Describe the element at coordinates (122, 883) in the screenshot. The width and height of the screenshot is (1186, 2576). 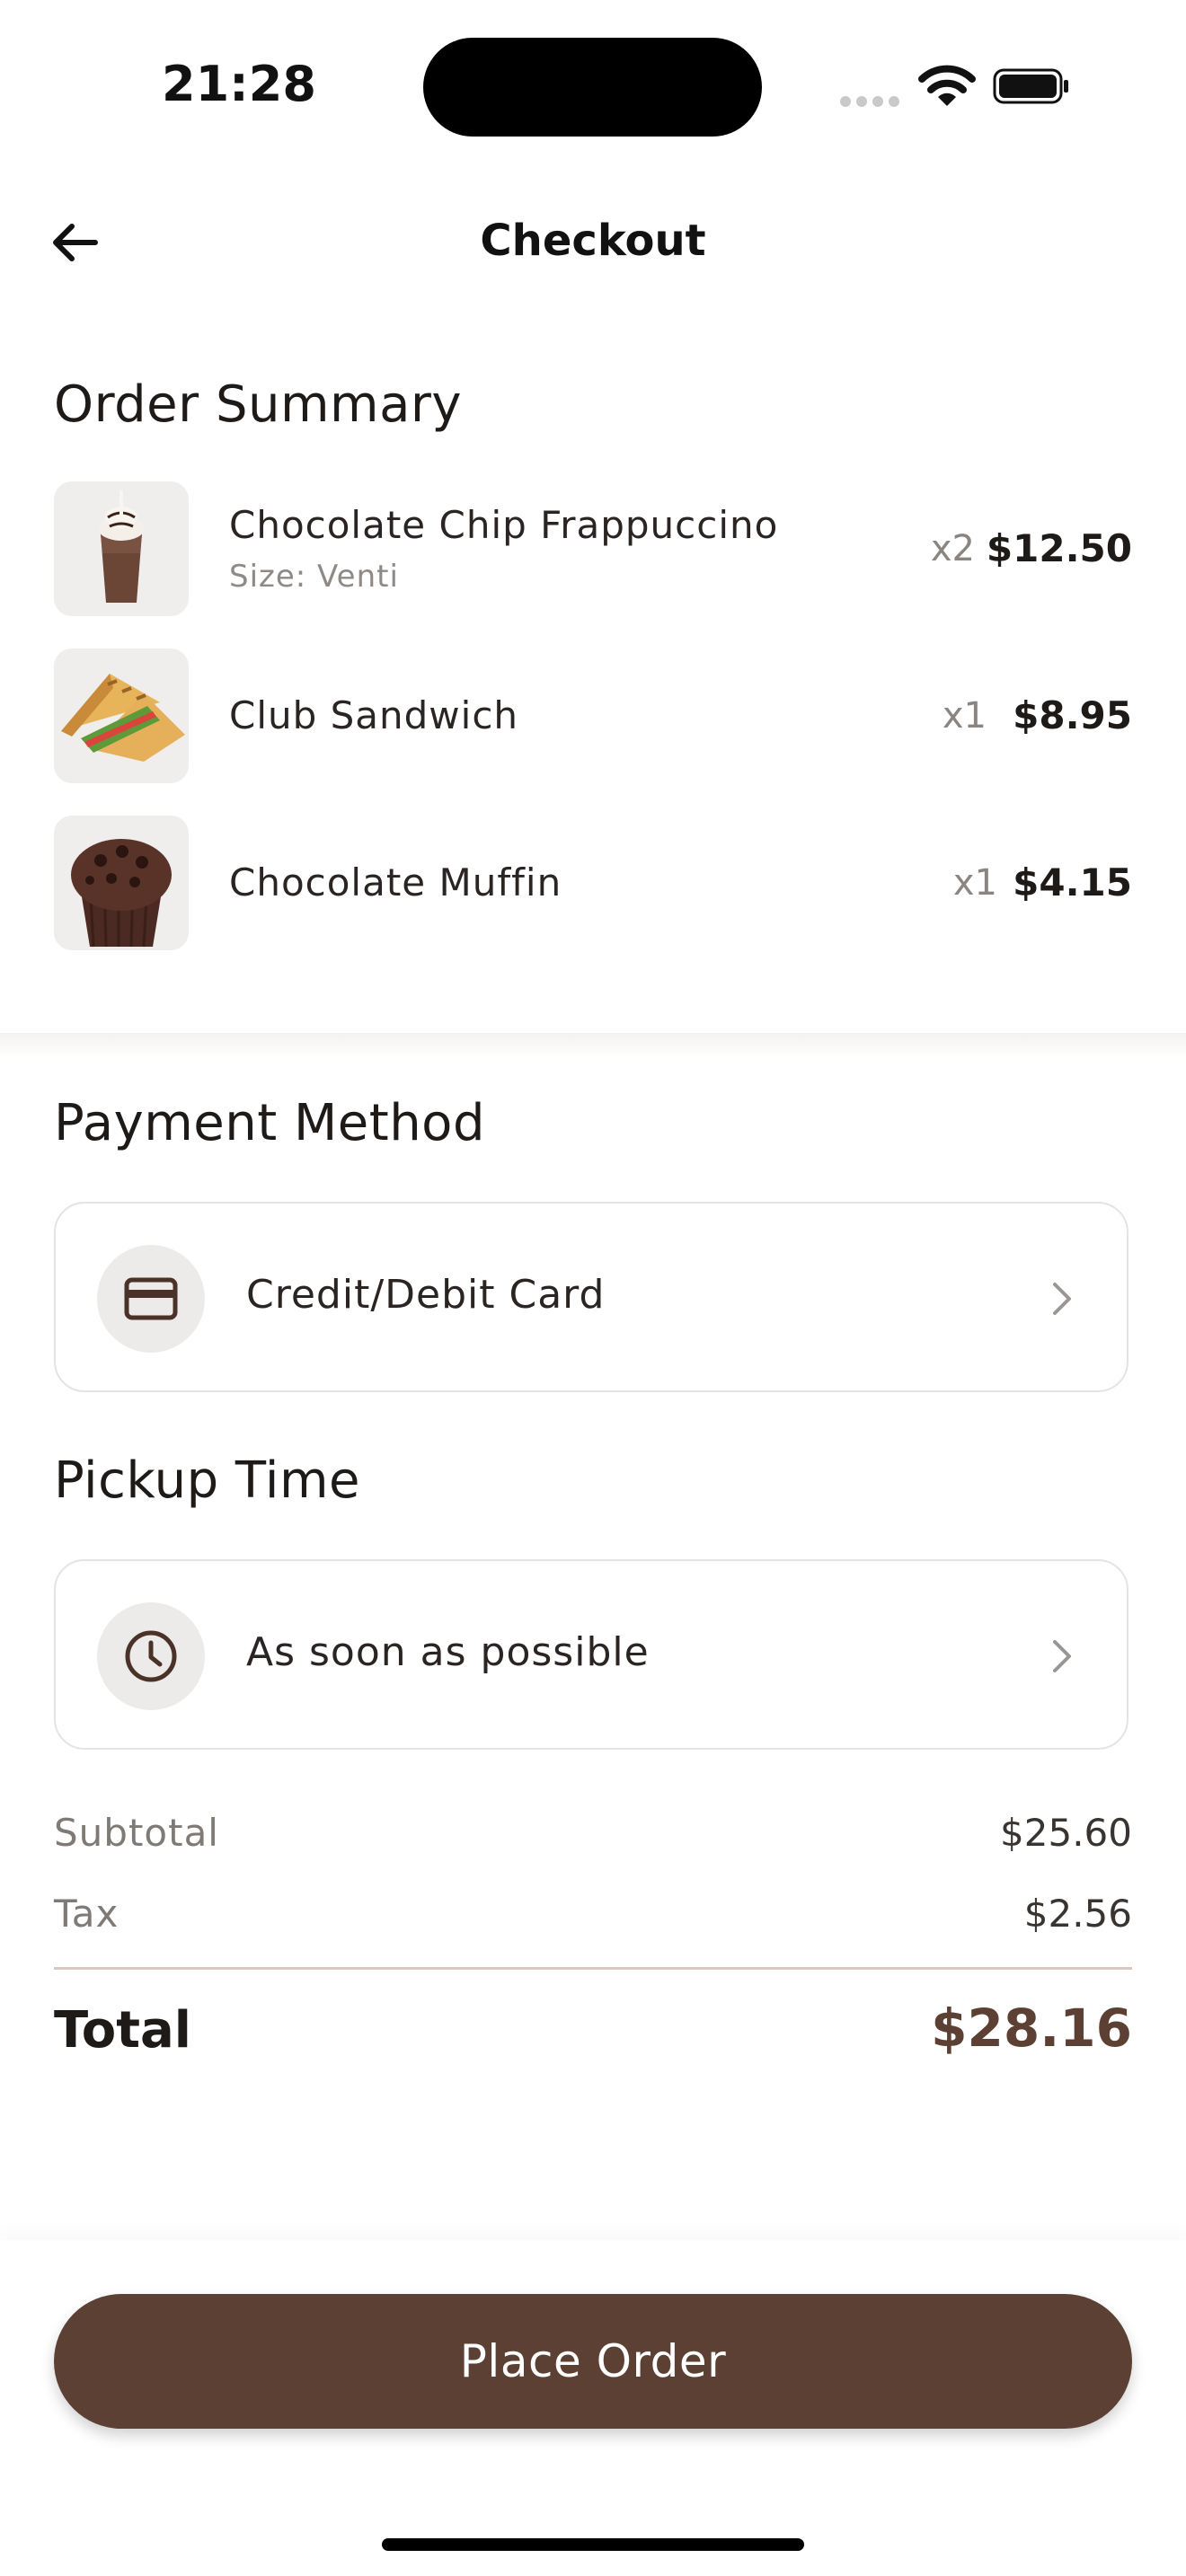
I see `muffin-image` at that location.